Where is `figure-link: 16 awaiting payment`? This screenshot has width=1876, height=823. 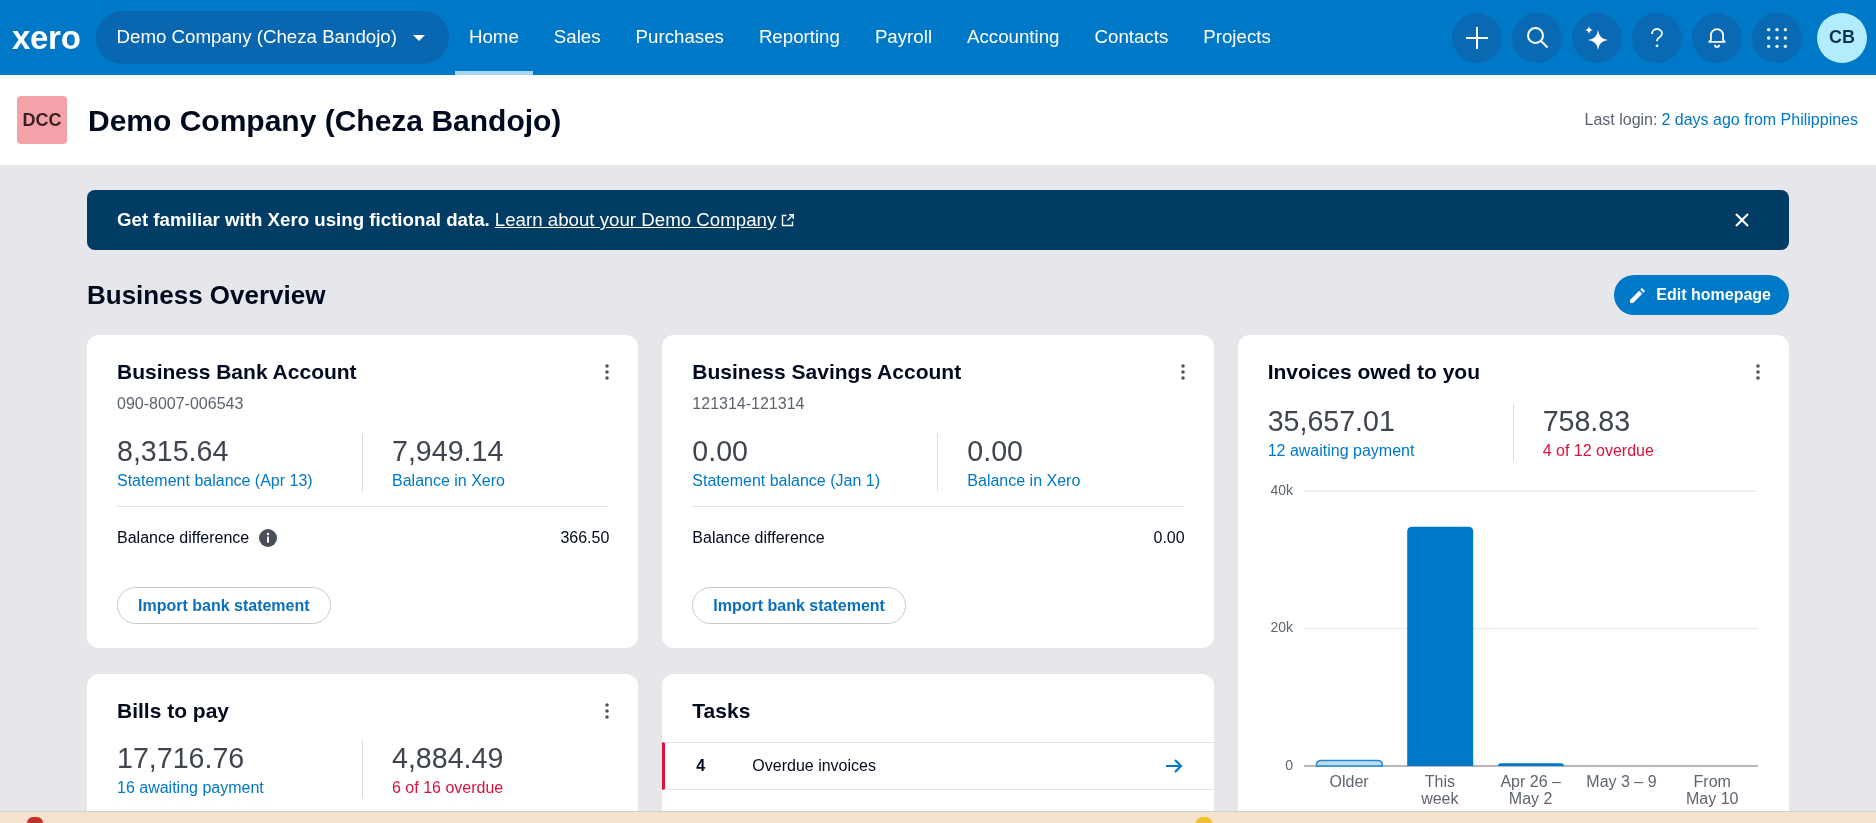 figure-link: 16 awaiting payment is located at coordinates (239, 788).